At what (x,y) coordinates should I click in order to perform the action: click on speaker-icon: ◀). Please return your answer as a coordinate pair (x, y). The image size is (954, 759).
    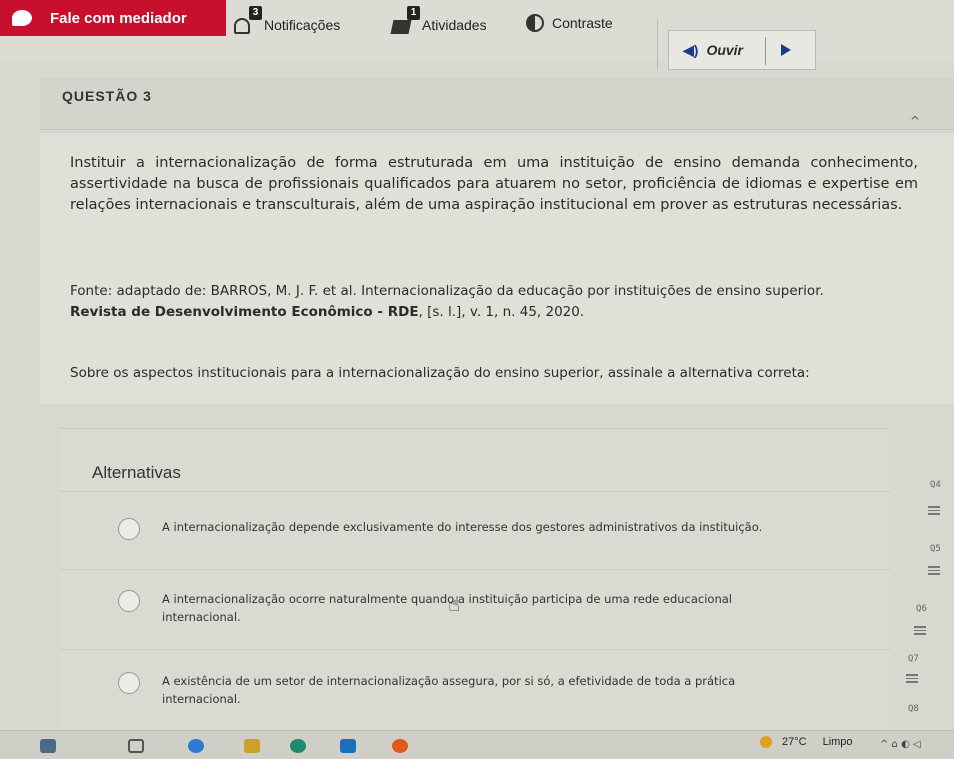
    Looking at the image, I should click on (691, 49).